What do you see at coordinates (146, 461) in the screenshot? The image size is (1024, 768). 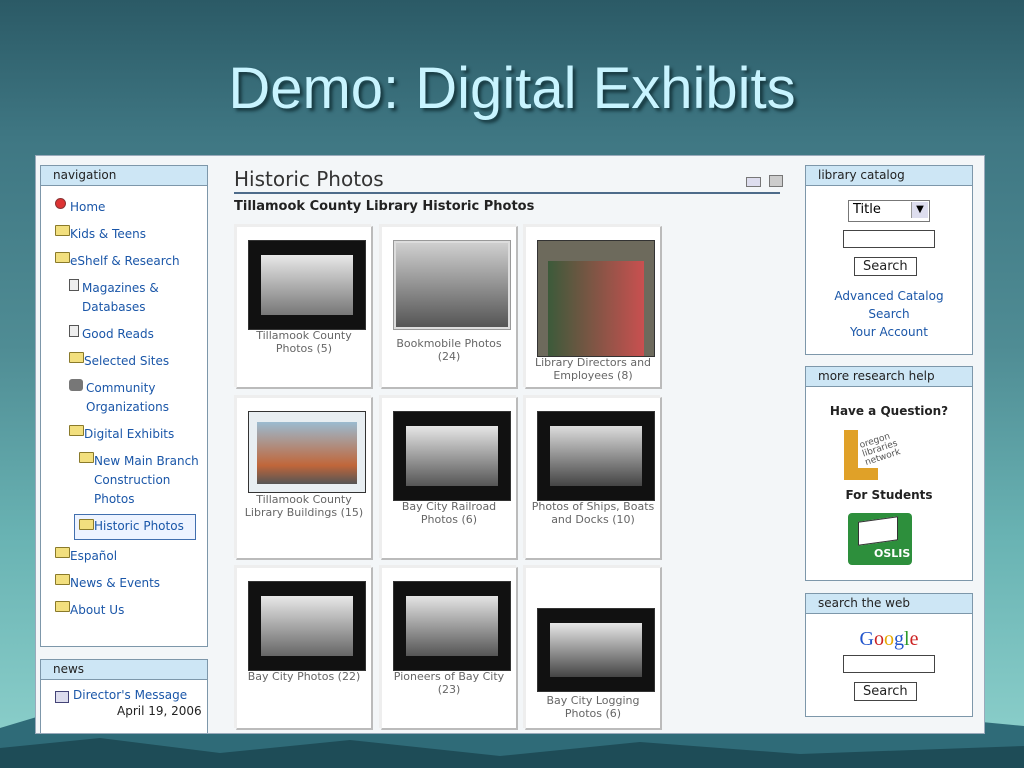 I see `nav-label: New Main Branch` at bounding box center [146, 461].